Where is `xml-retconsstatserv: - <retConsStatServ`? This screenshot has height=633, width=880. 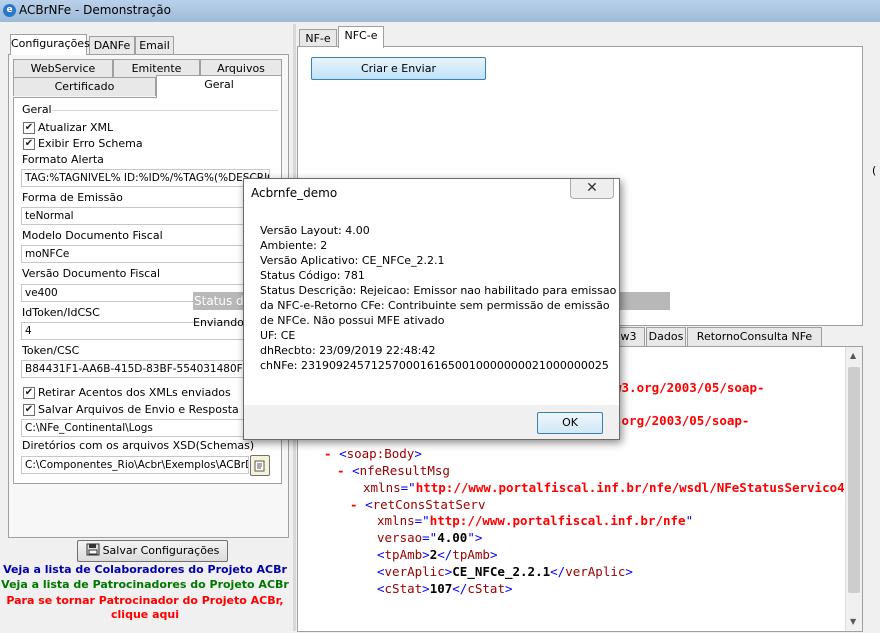 xml-retconsstatserv: - <retConsStatServ is located at coordinates (418, 504).